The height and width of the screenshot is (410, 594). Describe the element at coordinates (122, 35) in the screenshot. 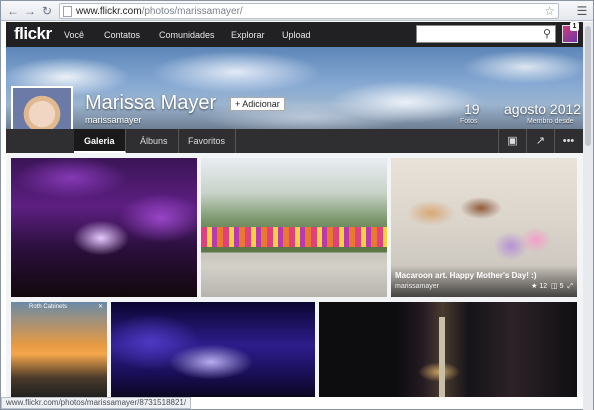

I see `nav-link-contatos: Contatos` at that location.